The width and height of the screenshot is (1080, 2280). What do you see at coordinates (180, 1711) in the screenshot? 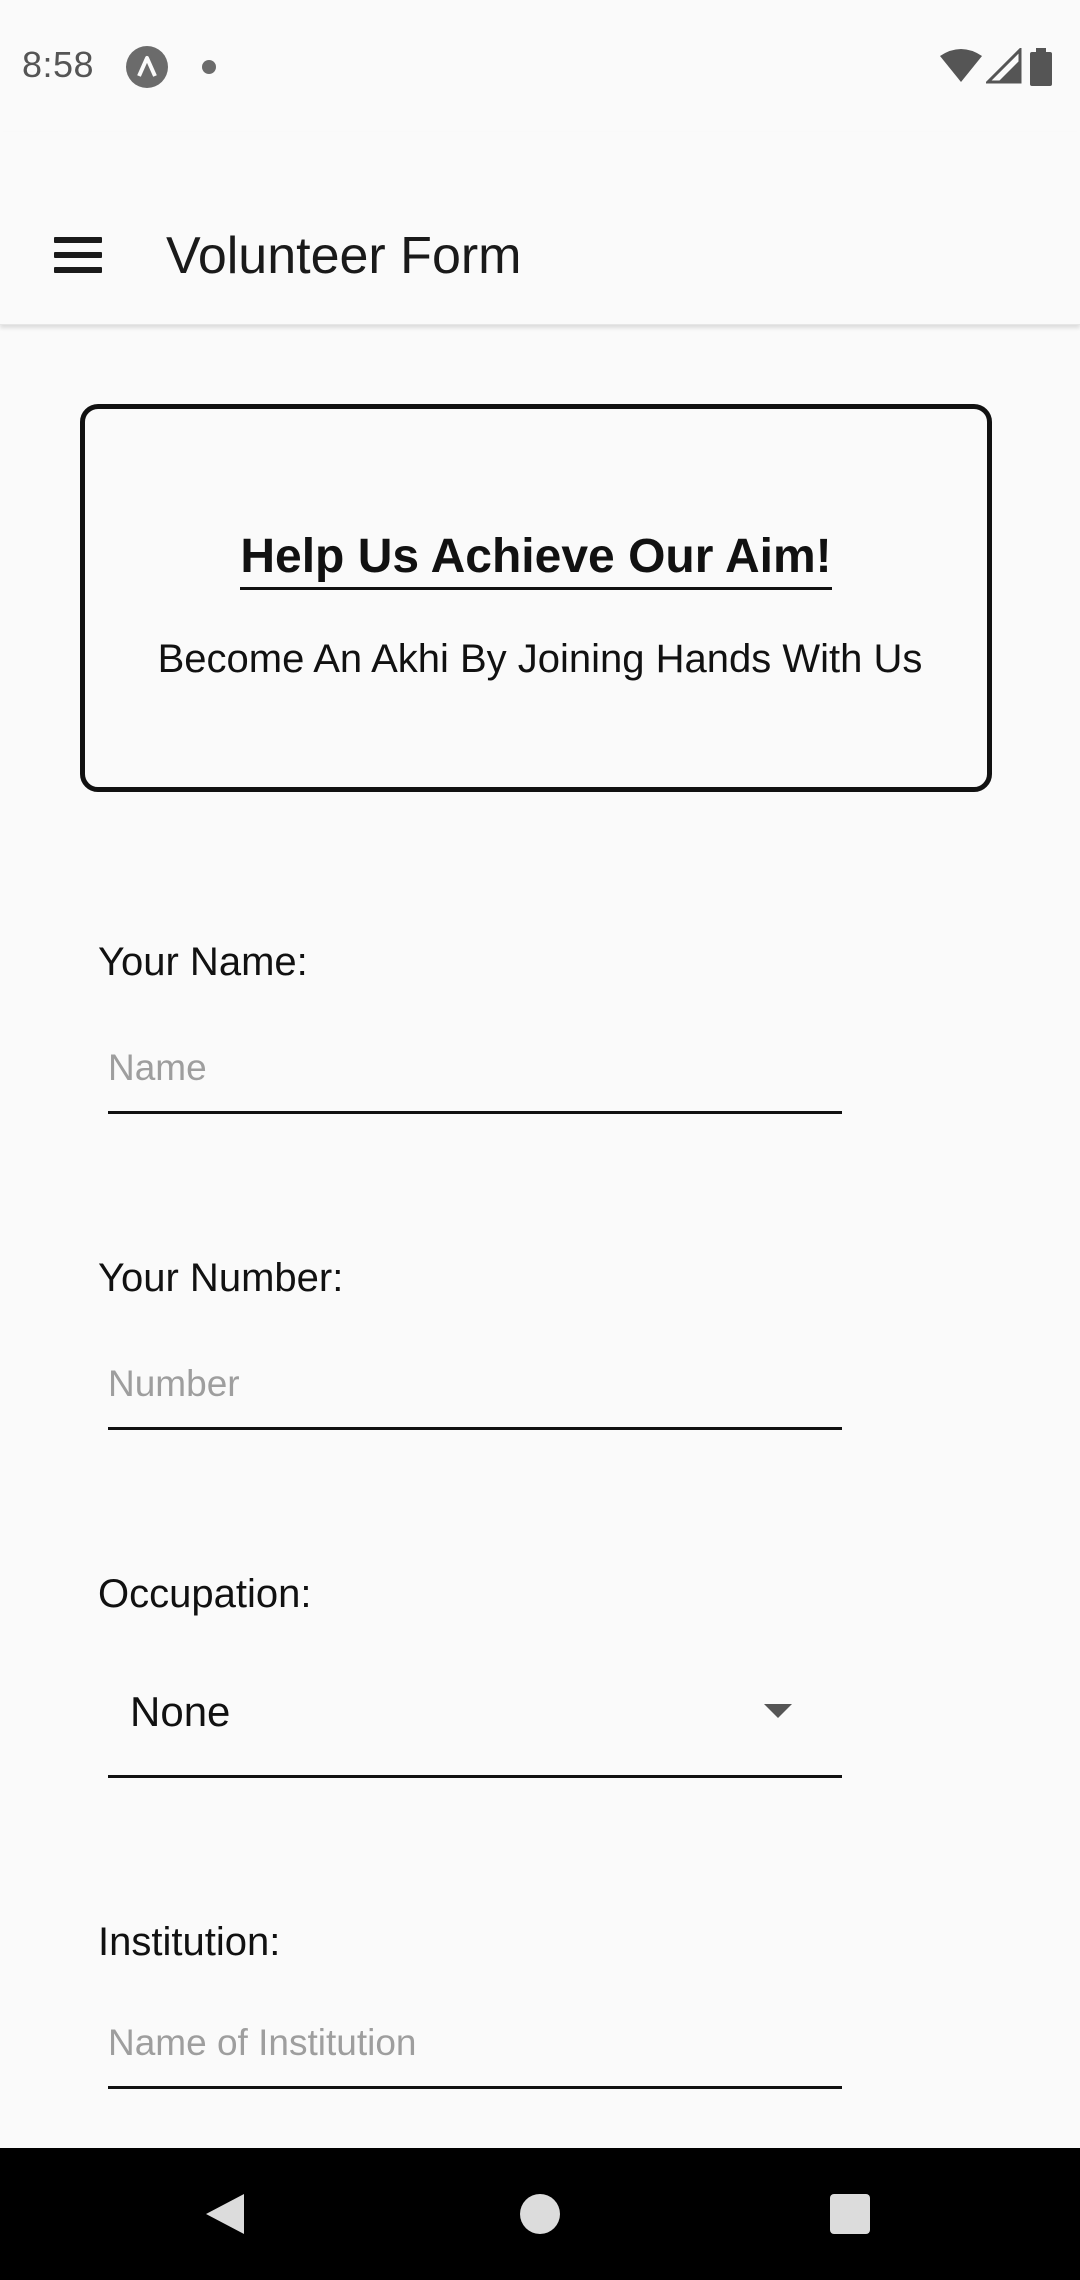
I see `occupation-selected-value: None` at bounding box center [180, 1711].